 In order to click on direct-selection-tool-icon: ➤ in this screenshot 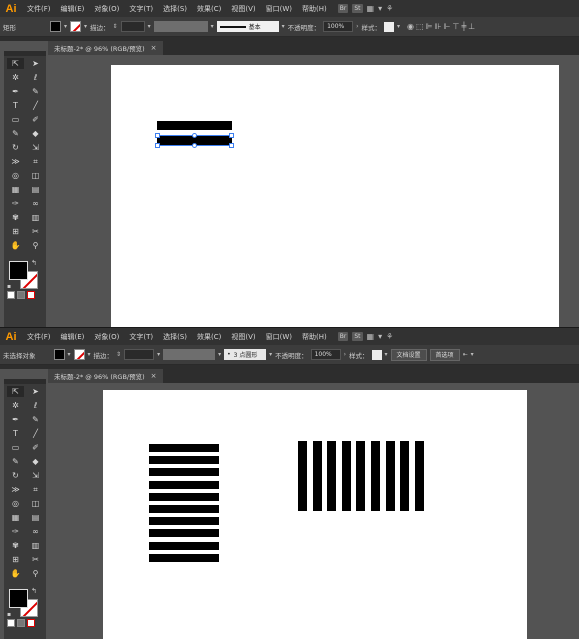, I will do `click(35, 63)`.